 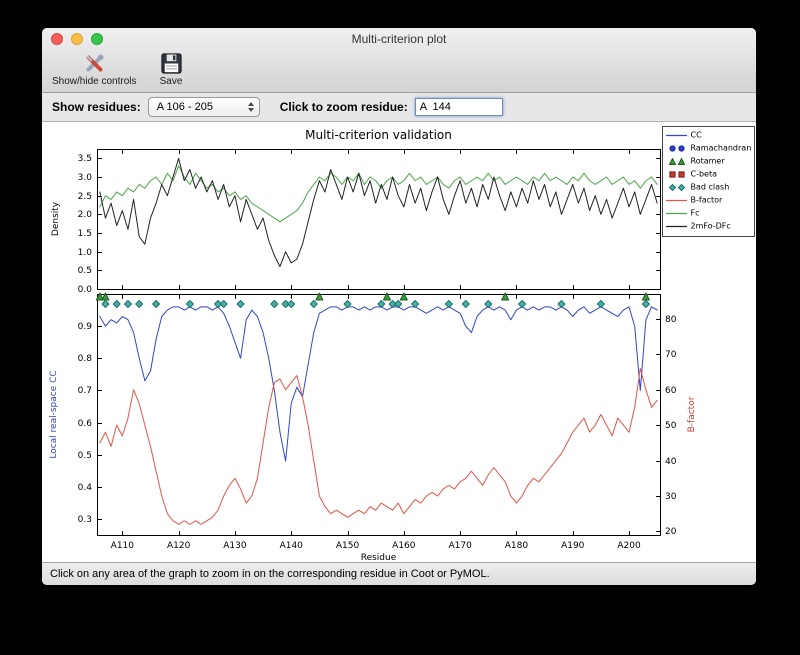 What do you see at coordinates (184, 107) in the screenshot?
I see `residue-range-value: A 106 - 205` at bounding box center [184, 107].